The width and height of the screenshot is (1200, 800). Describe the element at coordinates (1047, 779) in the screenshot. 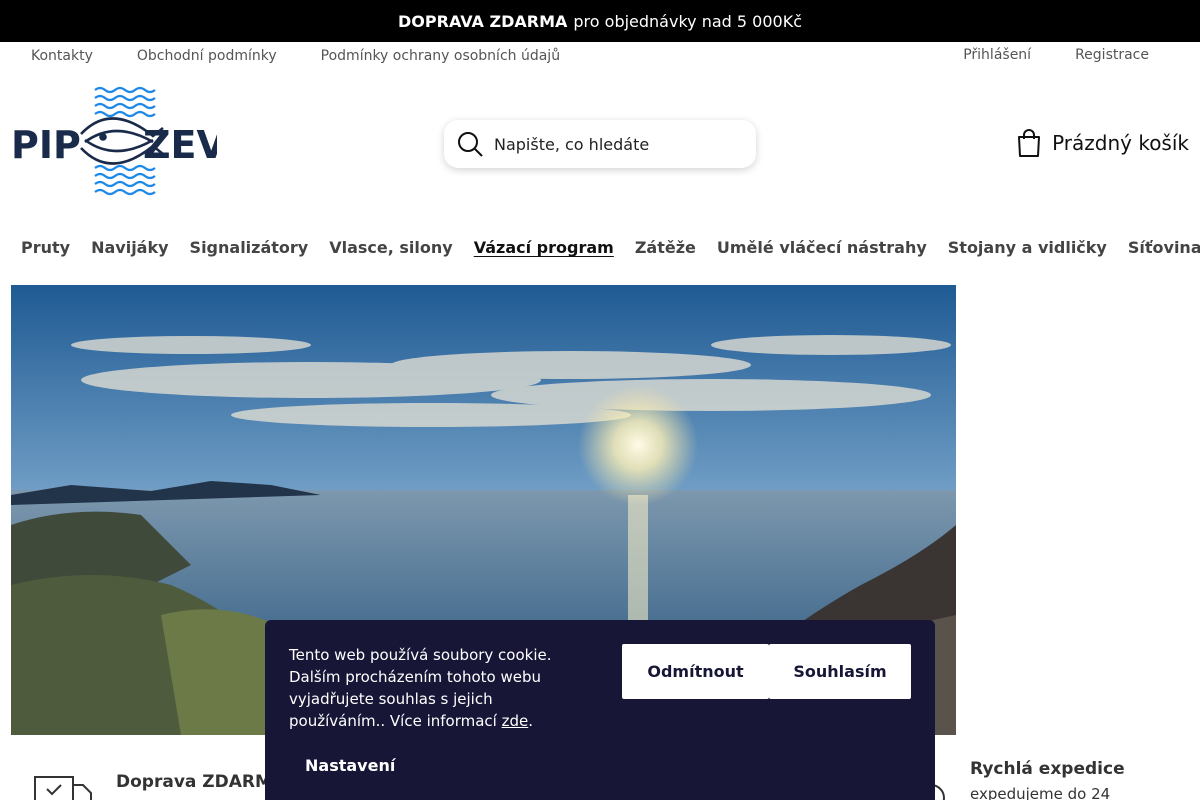

I see `benefit-expedition: Rychlá expedice expedujeme do 24` at that location.